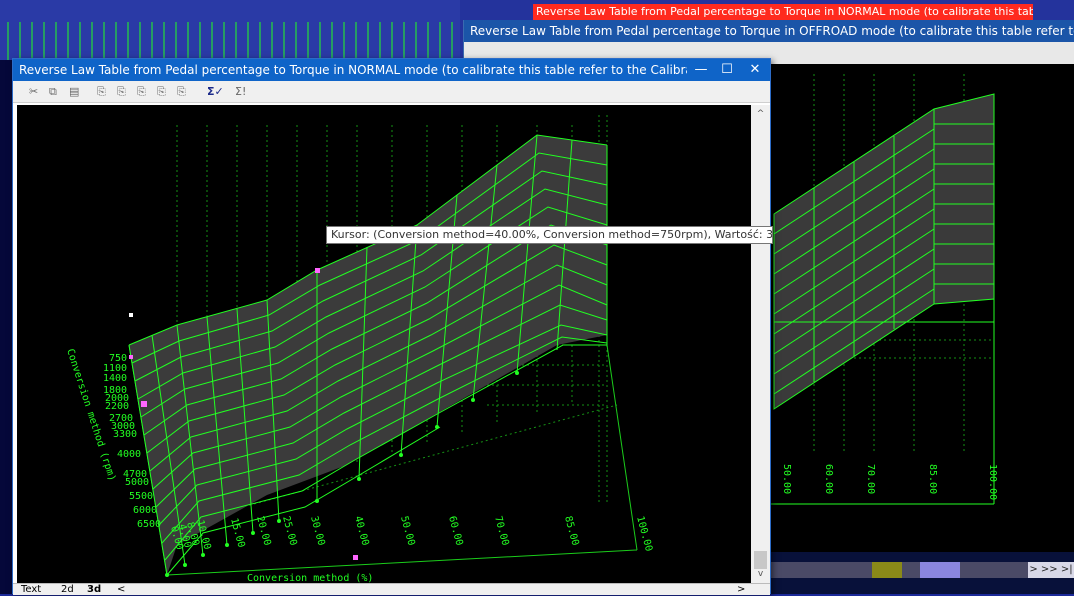 The image size is (1074, 596). I want to click on x-tick-label: 30.00, so click(317, 531).